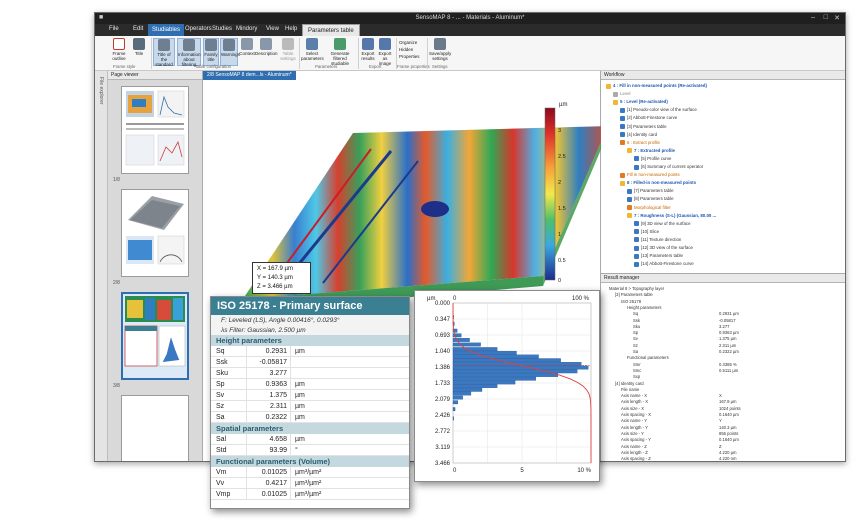  I want to click on parameter-value: 0.4217, so click(276, 483).